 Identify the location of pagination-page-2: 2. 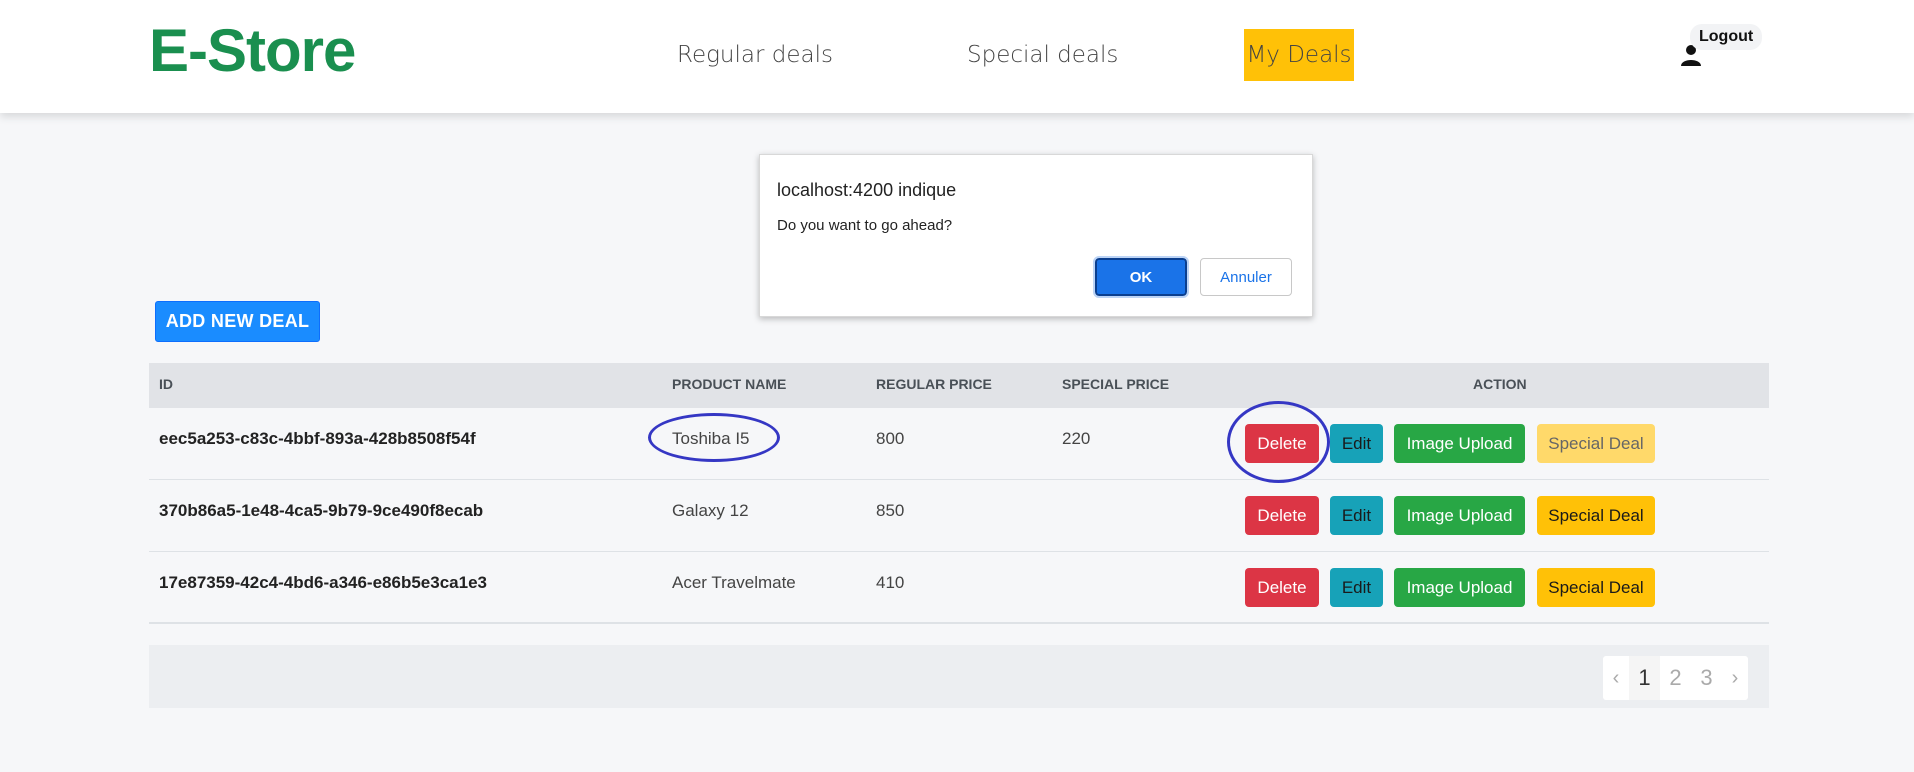
(1675, 678).